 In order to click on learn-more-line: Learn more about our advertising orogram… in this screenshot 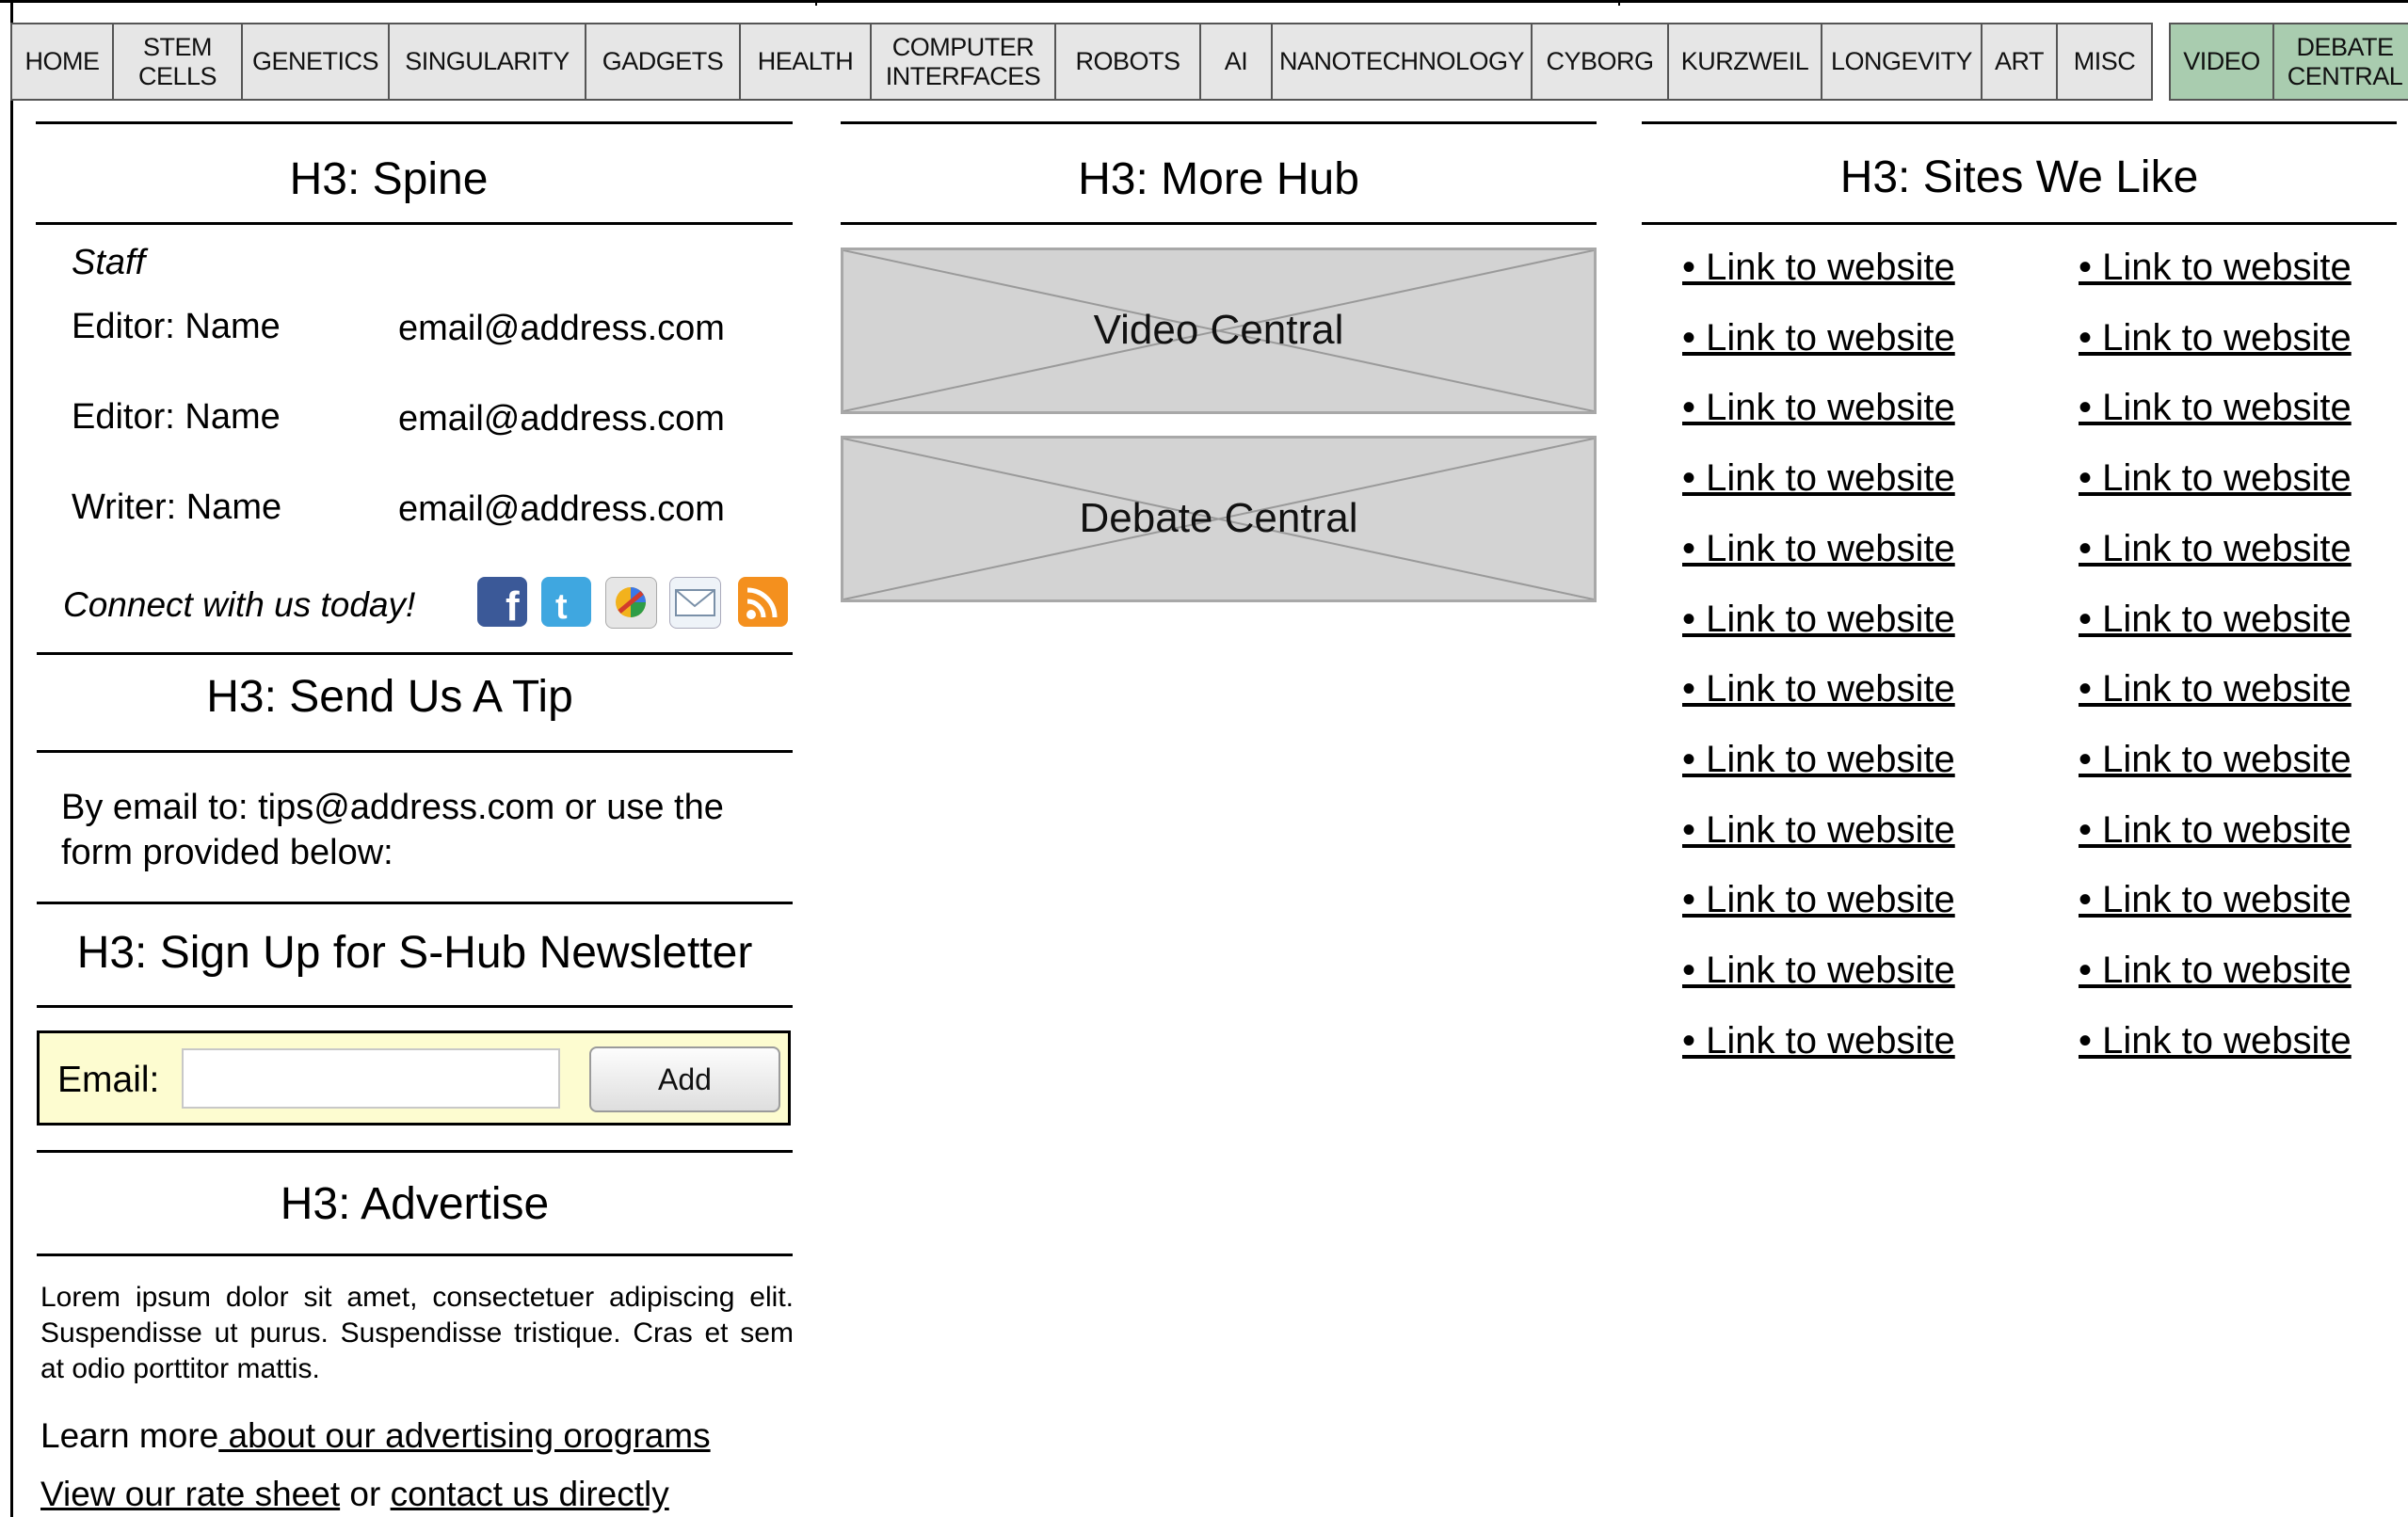, I will do `click(375, 1436)`.